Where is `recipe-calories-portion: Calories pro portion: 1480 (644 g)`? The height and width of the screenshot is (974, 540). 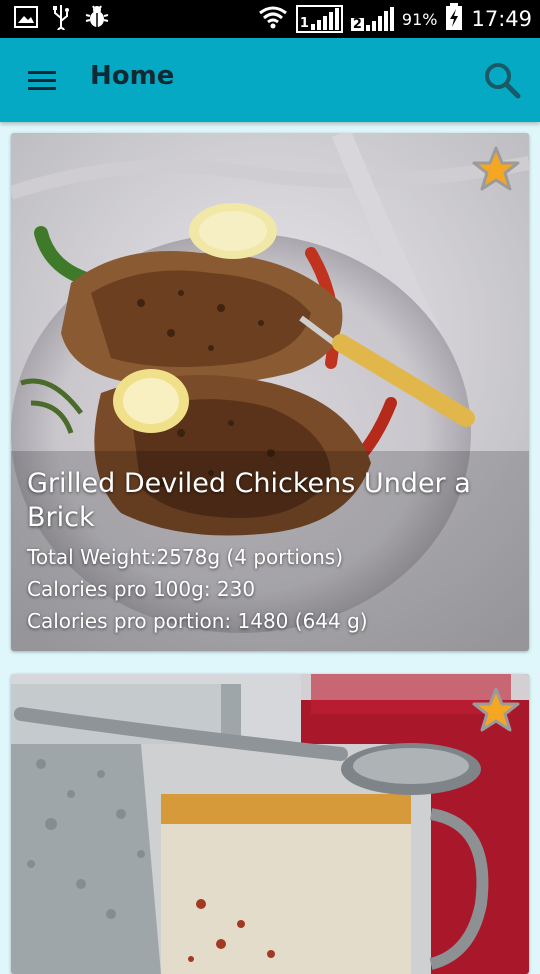
recipe-calories-portion: Calories pro portion: 1480 (644 g) is located at coordinates (197, 621).